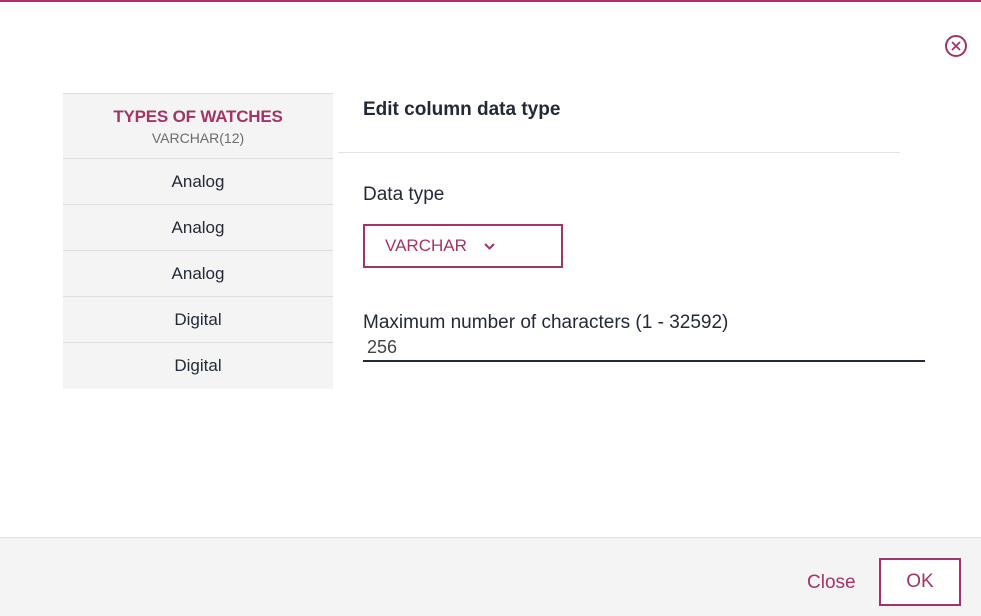 This screenshot has height=616, width=981. I want to click on data-type-label: Data type, so click(404, 194).